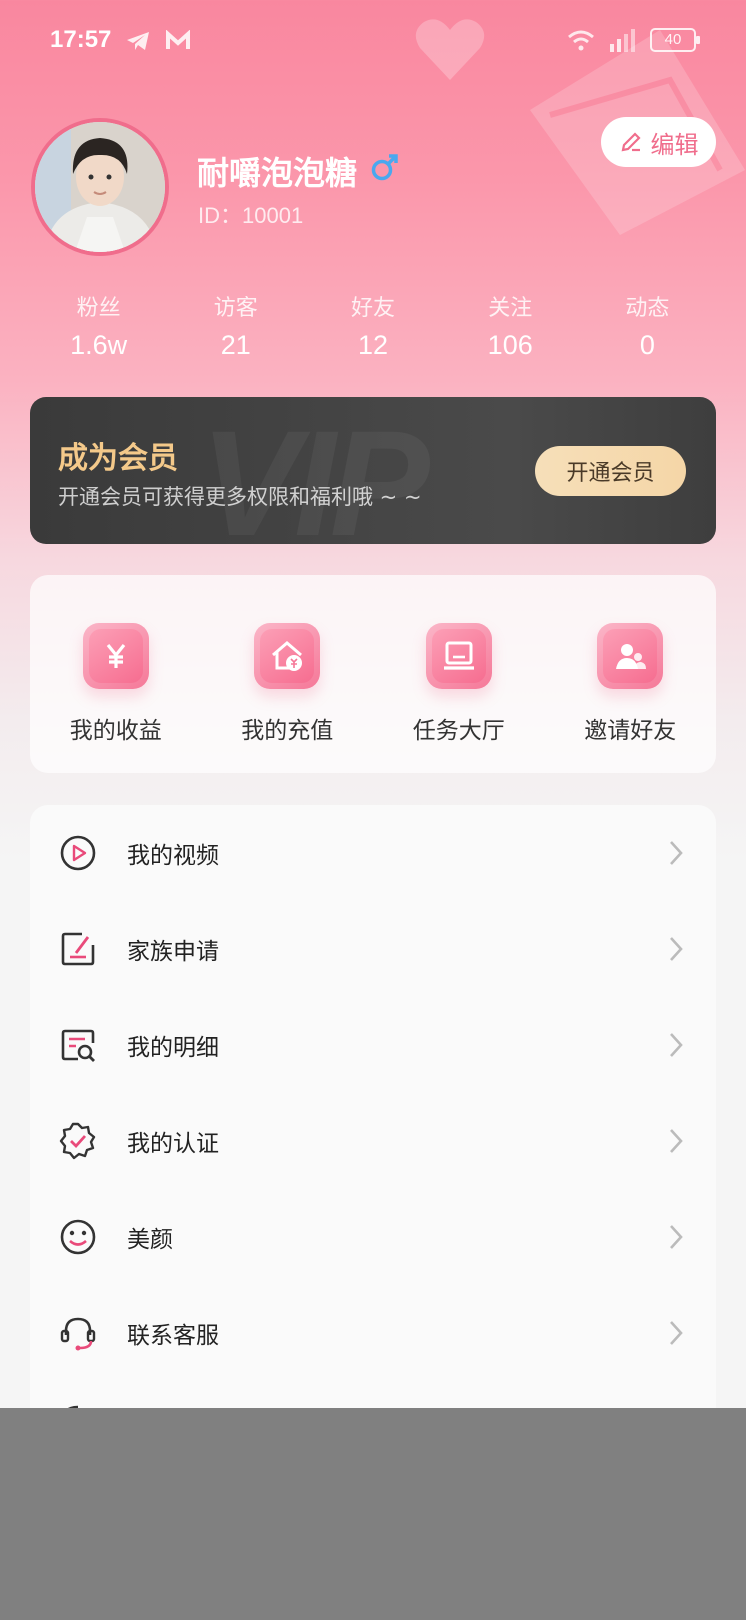 Image resolution: width=746 pixels, height=1620 pixels. Describe the element at coordinates (99, 345) in the screenshot. I see `stat-value: 1.6w` at that location.